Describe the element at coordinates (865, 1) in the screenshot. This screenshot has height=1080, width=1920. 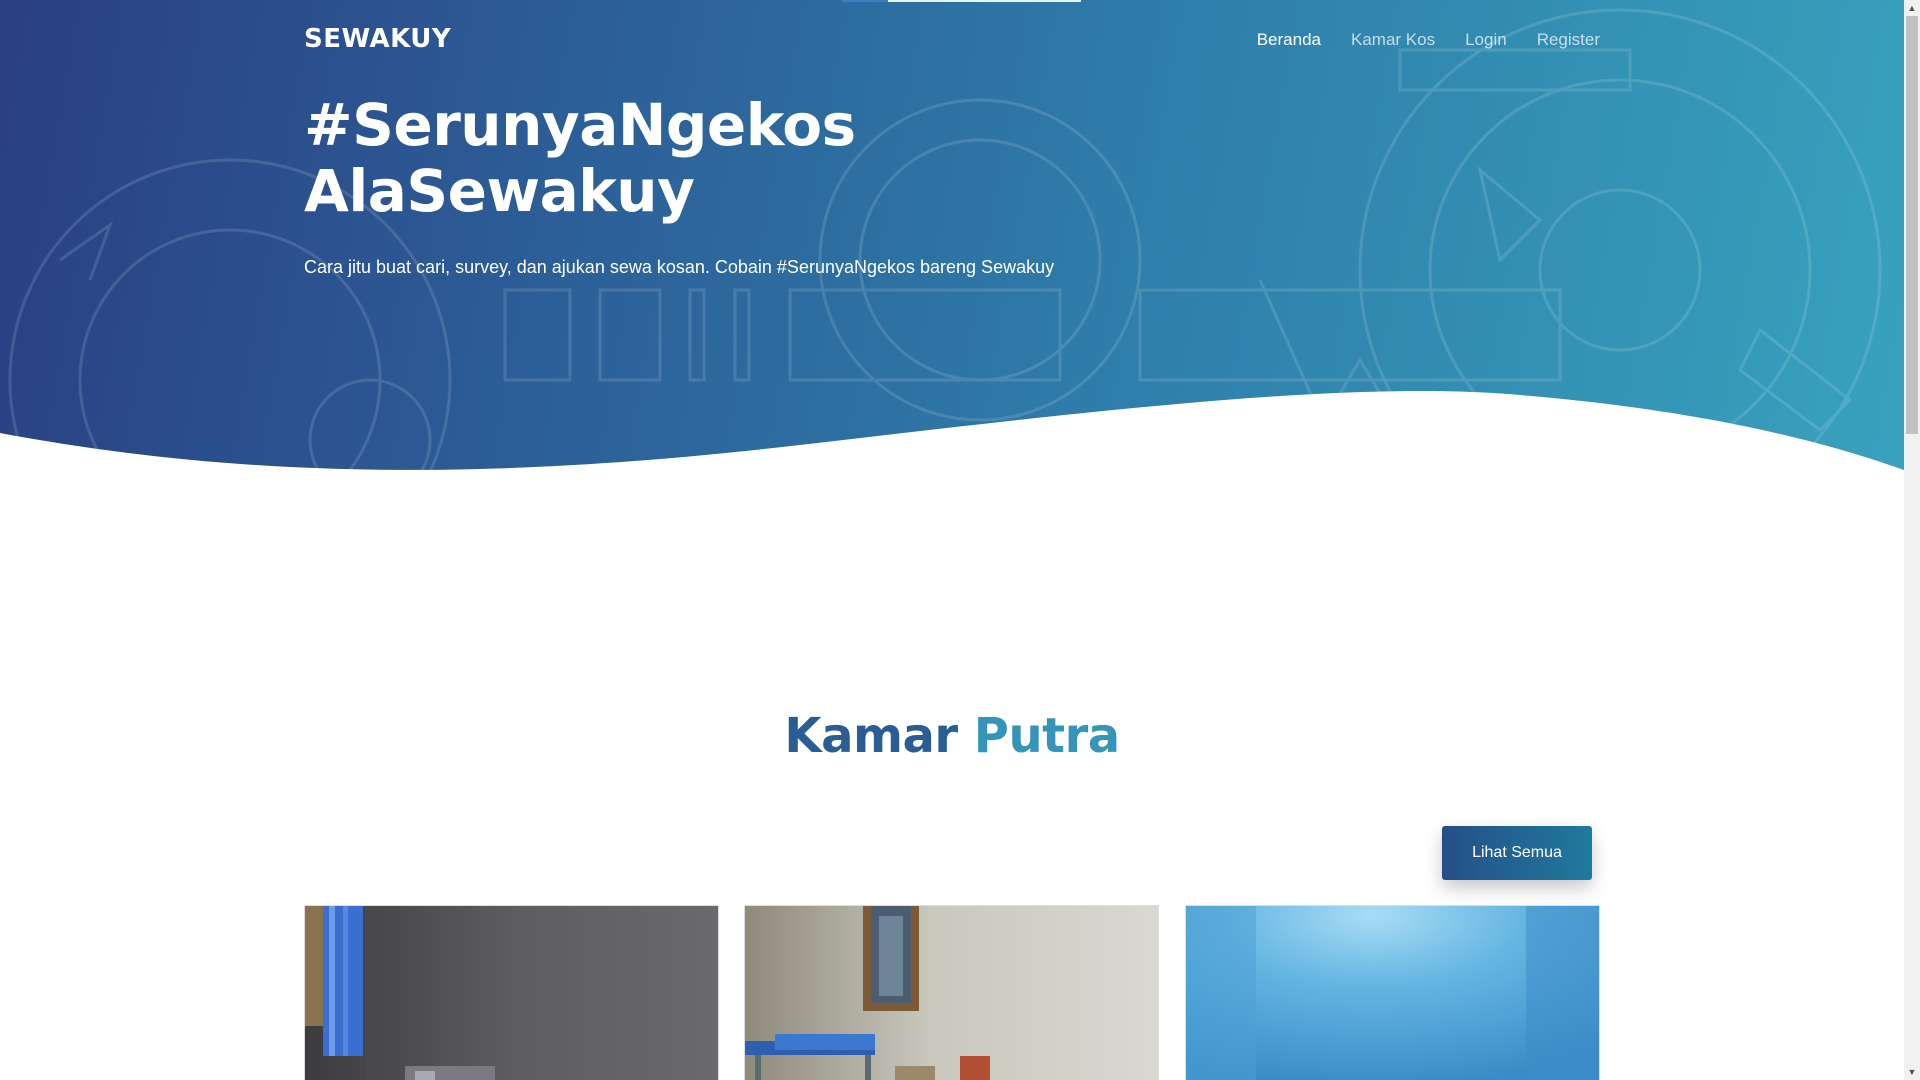
I see `top-accent-line` at that location.